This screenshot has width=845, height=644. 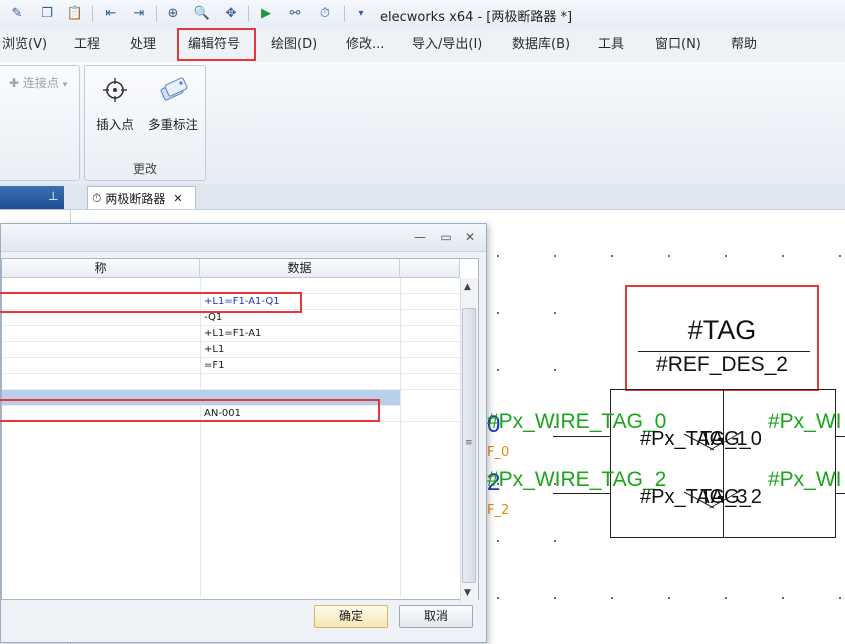 What do you see at coordinates (47, 13) in the screenshot?
I see `copy-icon: ❐` at bounding box center [47, 13].